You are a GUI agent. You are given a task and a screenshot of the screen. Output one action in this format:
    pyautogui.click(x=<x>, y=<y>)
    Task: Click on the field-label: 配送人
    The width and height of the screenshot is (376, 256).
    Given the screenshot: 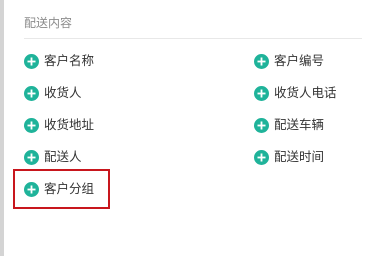 What is the action you would take?
    pyautogui.click(x=63, y=156)
    